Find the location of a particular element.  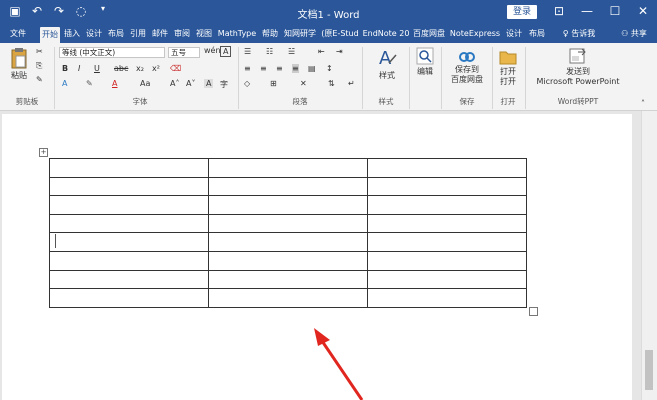

distributed-icon: ▤ is located at coordinates (312, 68).